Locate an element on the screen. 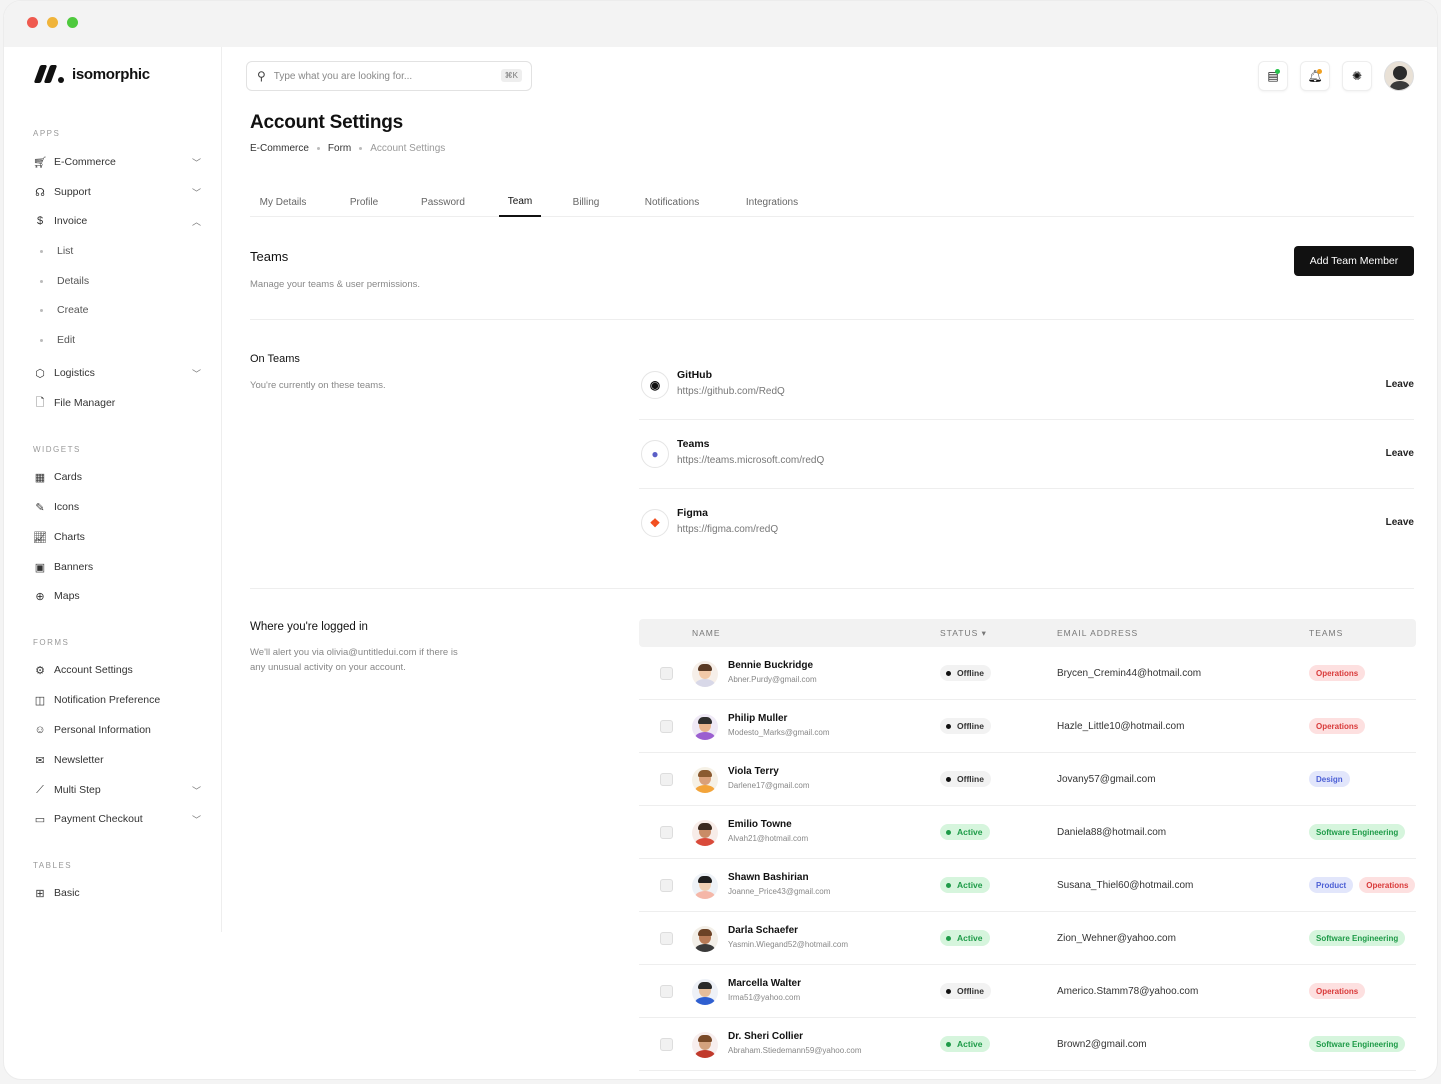  column-header-name: NAME is located at coordinates (706, 633).